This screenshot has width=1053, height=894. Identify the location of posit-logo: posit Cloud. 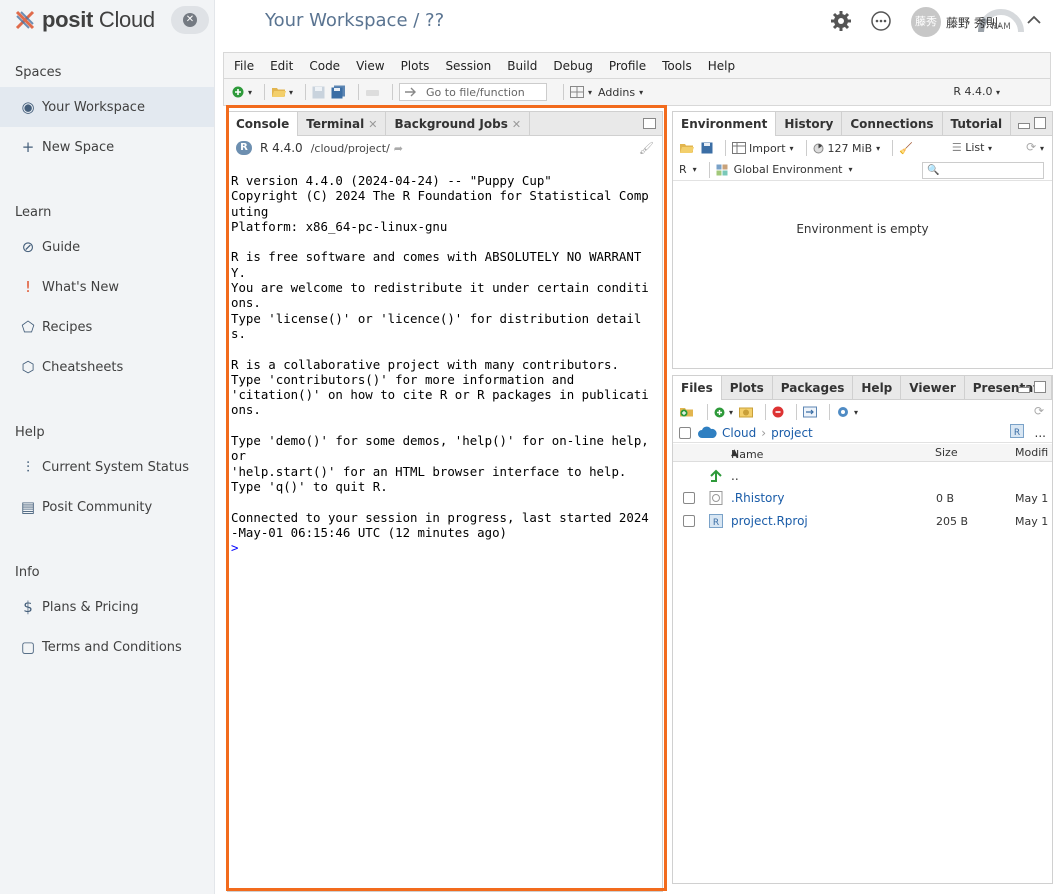
(84, 19).